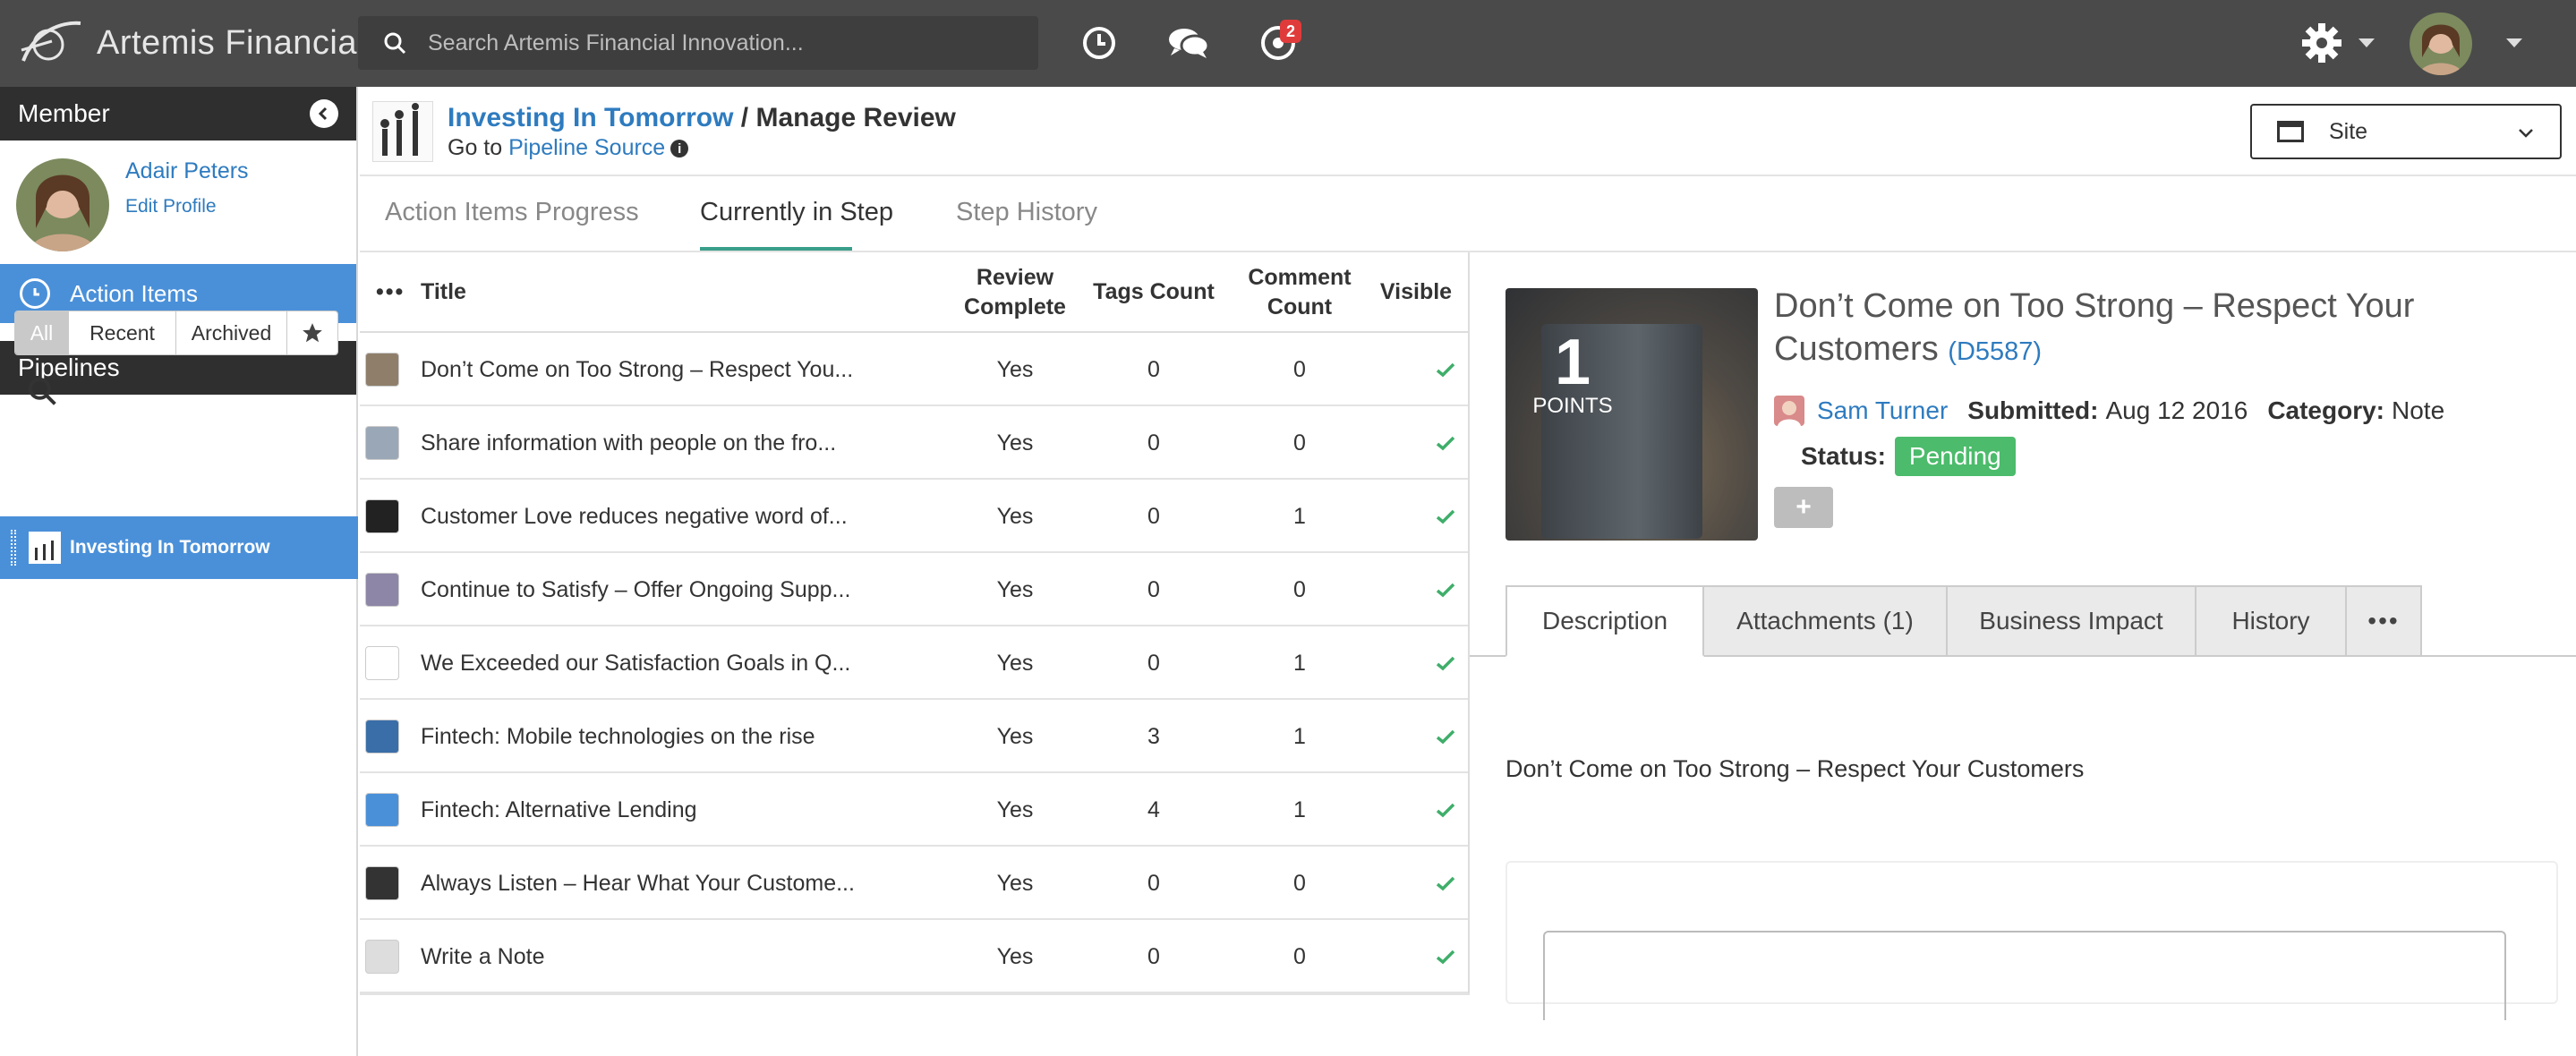 Image resolution: width=2576 pixels, height=1056 pixels. What do you see at coordinates (1789, 411) in the screenshot?
I see `author-avatar` at bounding box center [1789, 411].